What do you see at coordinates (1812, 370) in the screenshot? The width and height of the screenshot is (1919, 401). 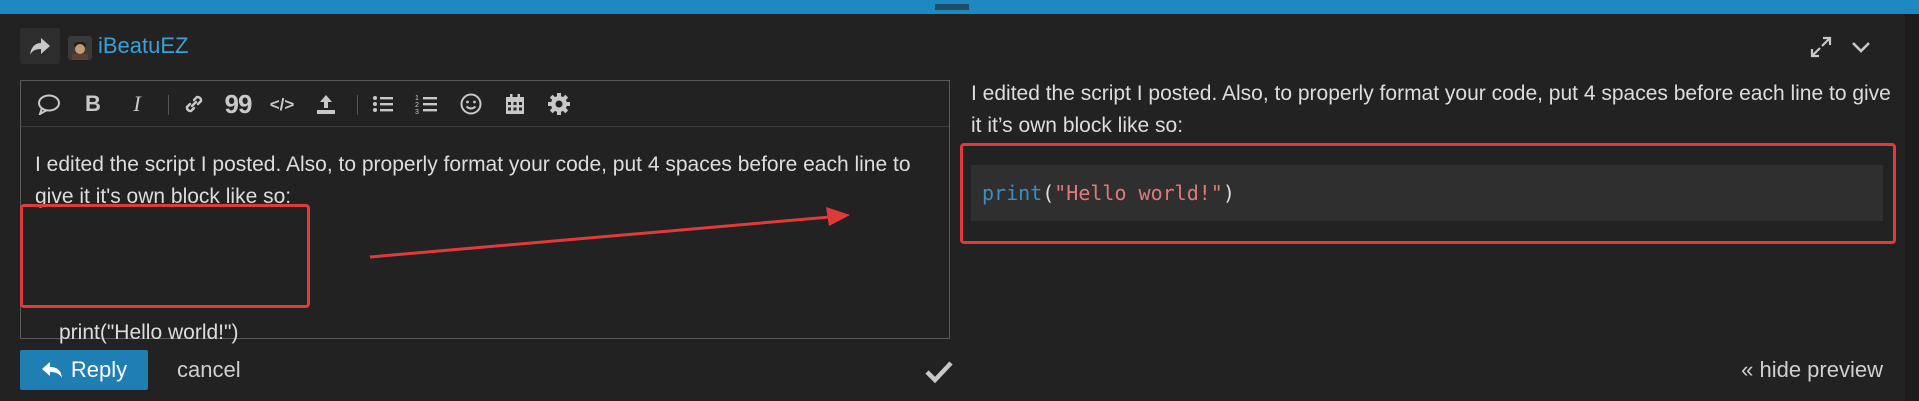 I see `hide-preview-link: « hide preview` at bounding box center [1812, 370].